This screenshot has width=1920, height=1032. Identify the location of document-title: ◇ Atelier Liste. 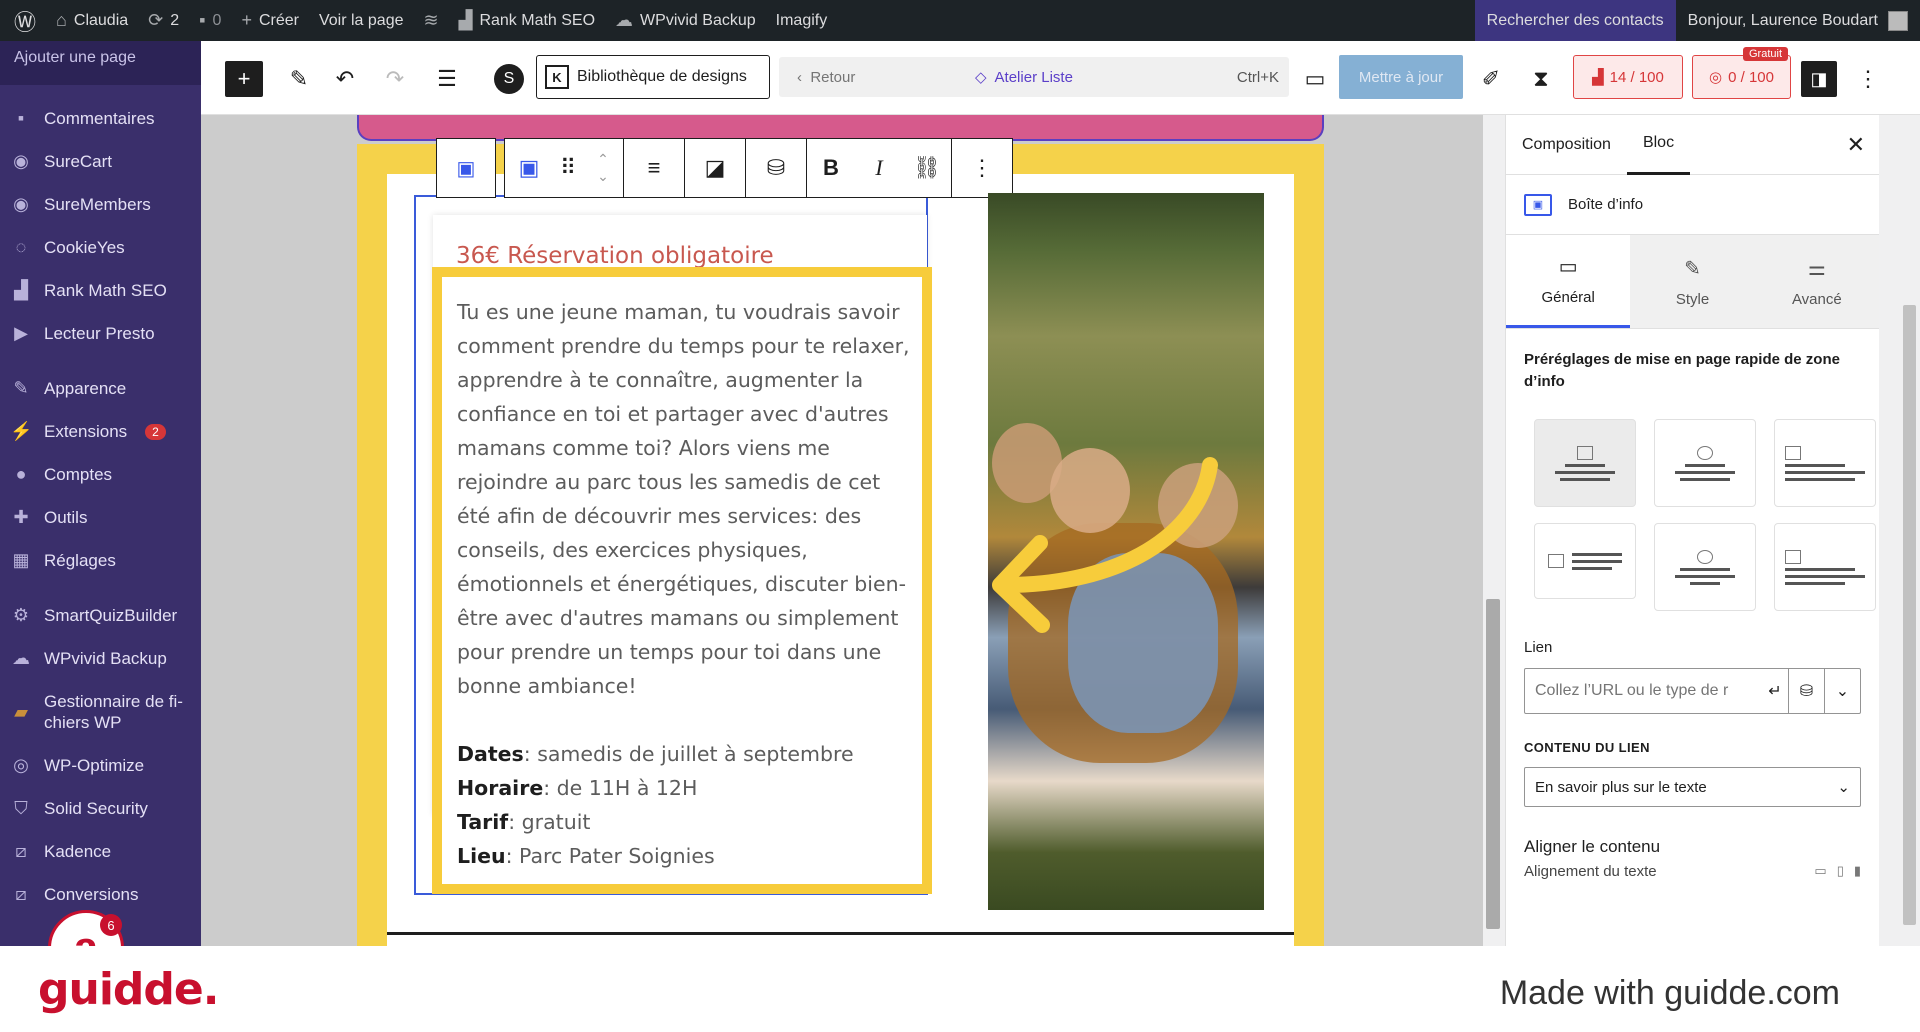
(1024, 77).